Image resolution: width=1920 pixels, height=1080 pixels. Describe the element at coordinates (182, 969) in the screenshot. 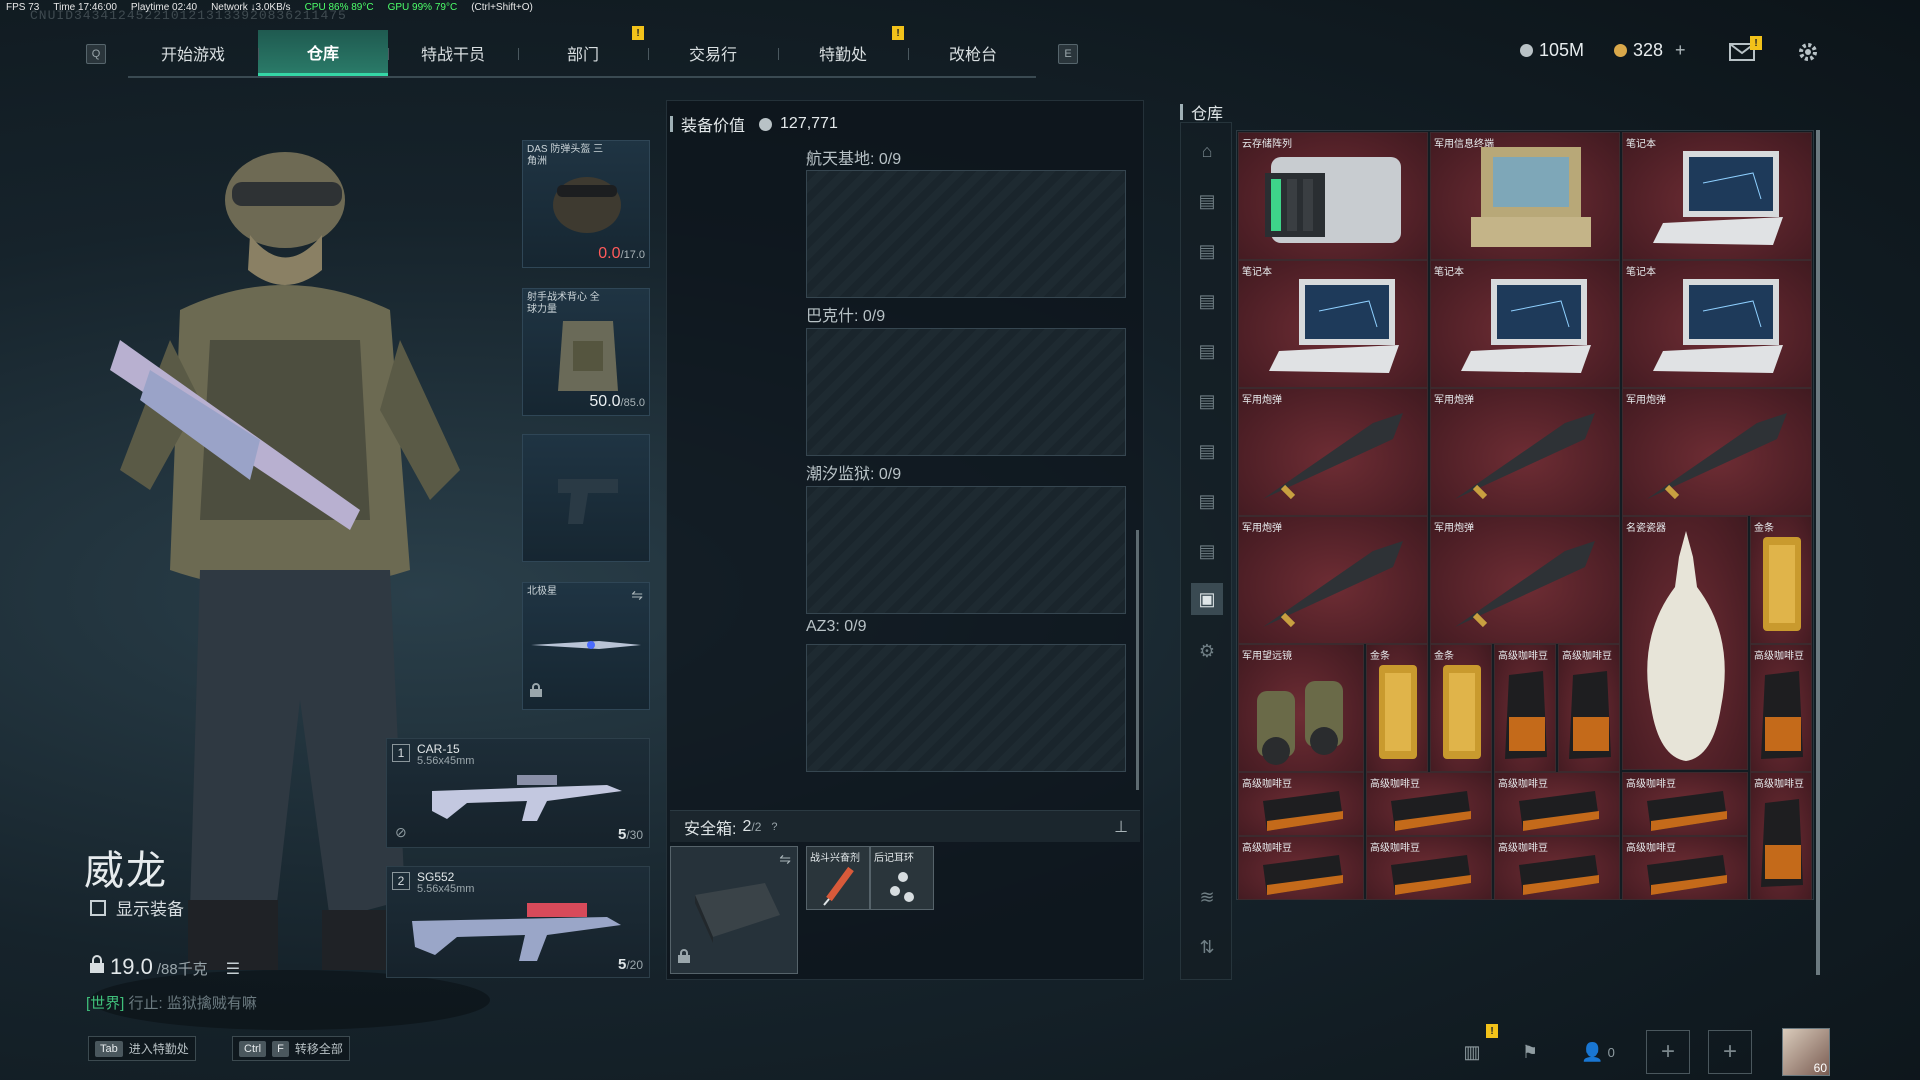

I see `weight-max: /88千克` at that location.